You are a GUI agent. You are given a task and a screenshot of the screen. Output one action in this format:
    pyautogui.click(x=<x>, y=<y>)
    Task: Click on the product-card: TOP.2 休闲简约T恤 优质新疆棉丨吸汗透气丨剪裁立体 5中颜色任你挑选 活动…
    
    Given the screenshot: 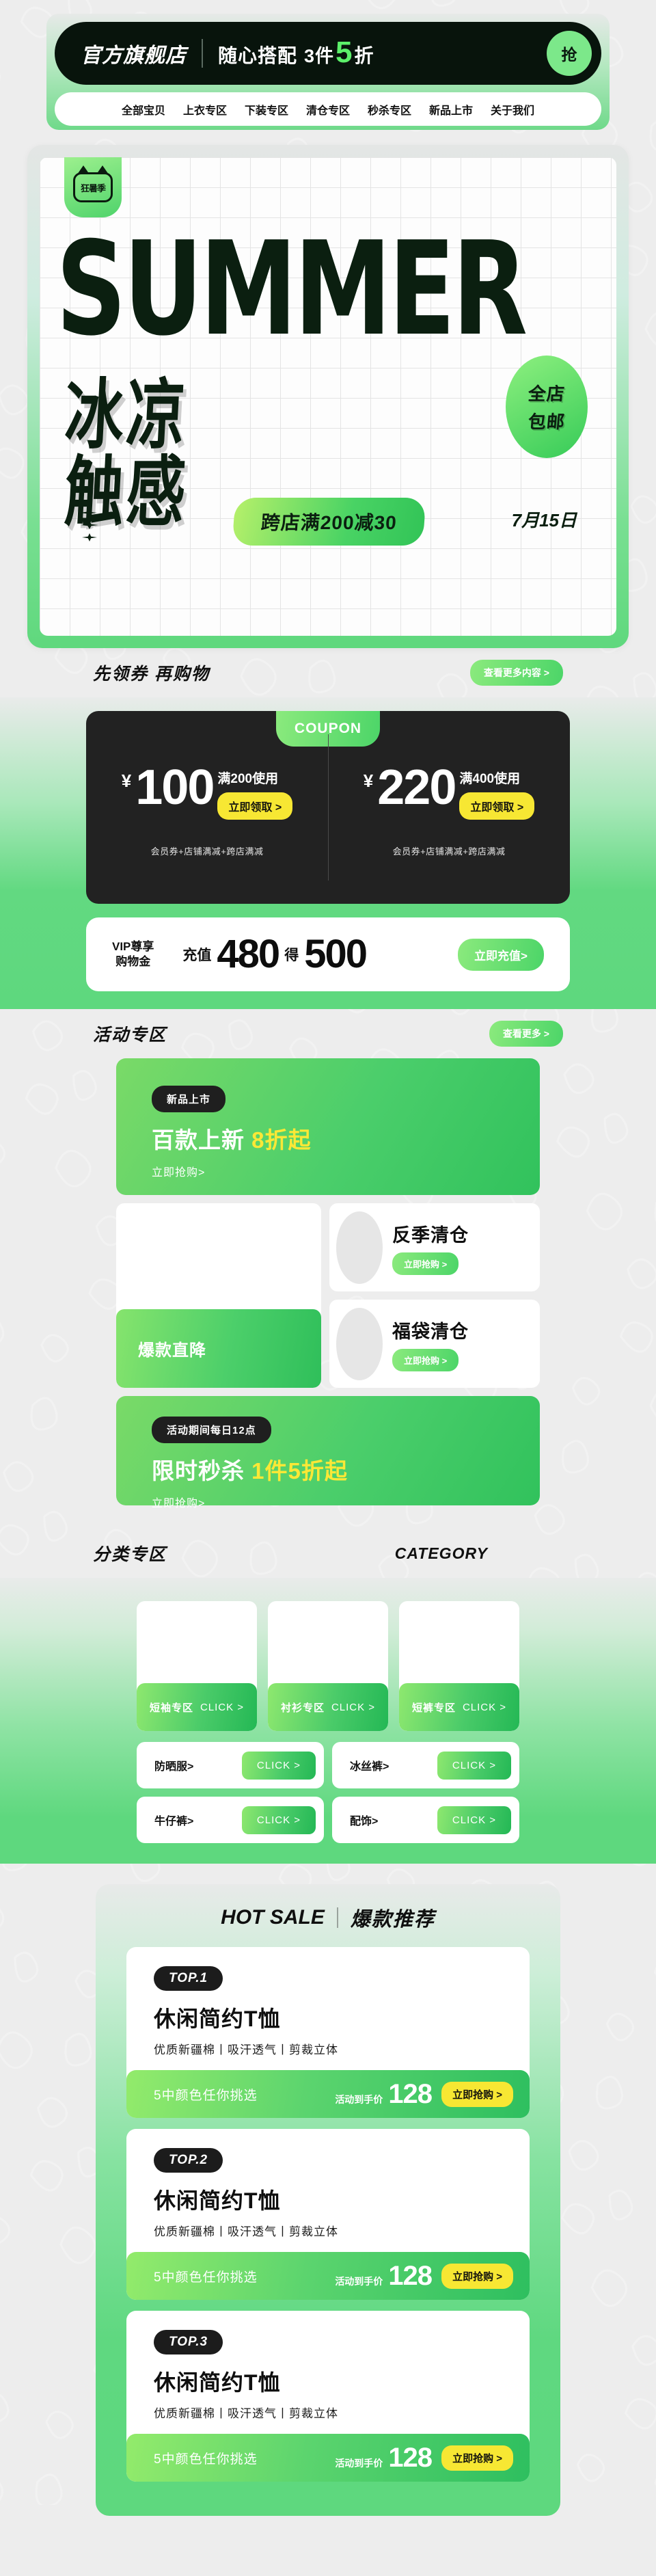 What is the action you would take?
    pyautogui.click(x=328, y=2214)
    